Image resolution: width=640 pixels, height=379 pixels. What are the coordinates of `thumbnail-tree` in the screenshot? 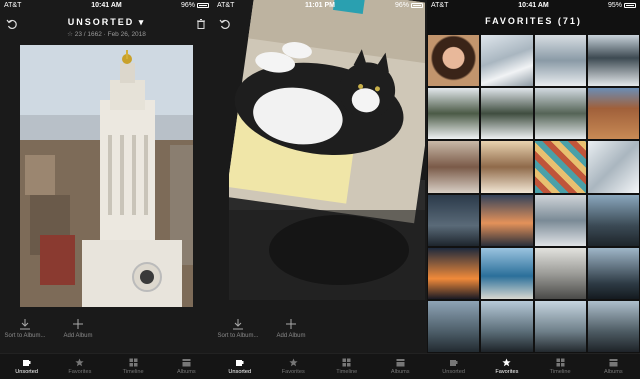 It's located at (454, 220).